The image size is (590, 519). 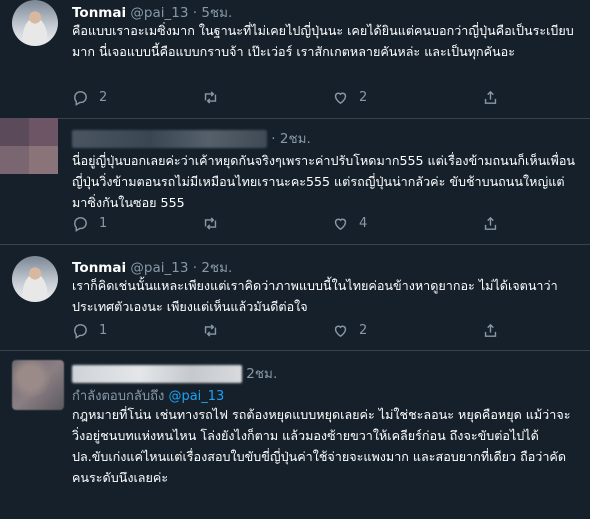 I want to click on replying-to: กำลังตอบกลับถึง @pai_13, so click(x=148, y=395).